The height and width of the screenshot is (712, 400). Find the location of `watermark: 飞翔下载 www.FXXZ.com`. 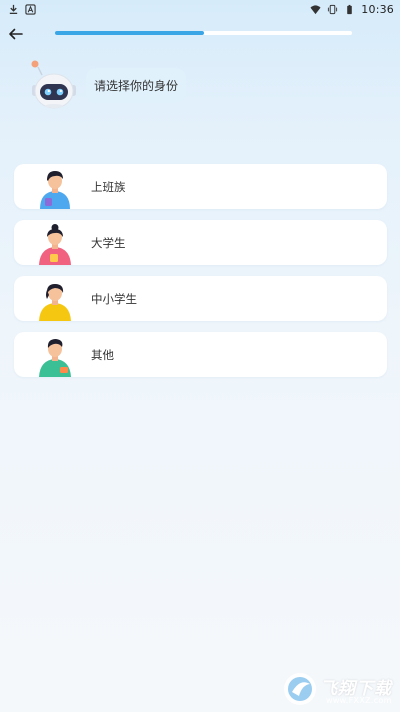

watermark: 飞翔下载 www.FXXZ.com is located at coordinates (340, 689).